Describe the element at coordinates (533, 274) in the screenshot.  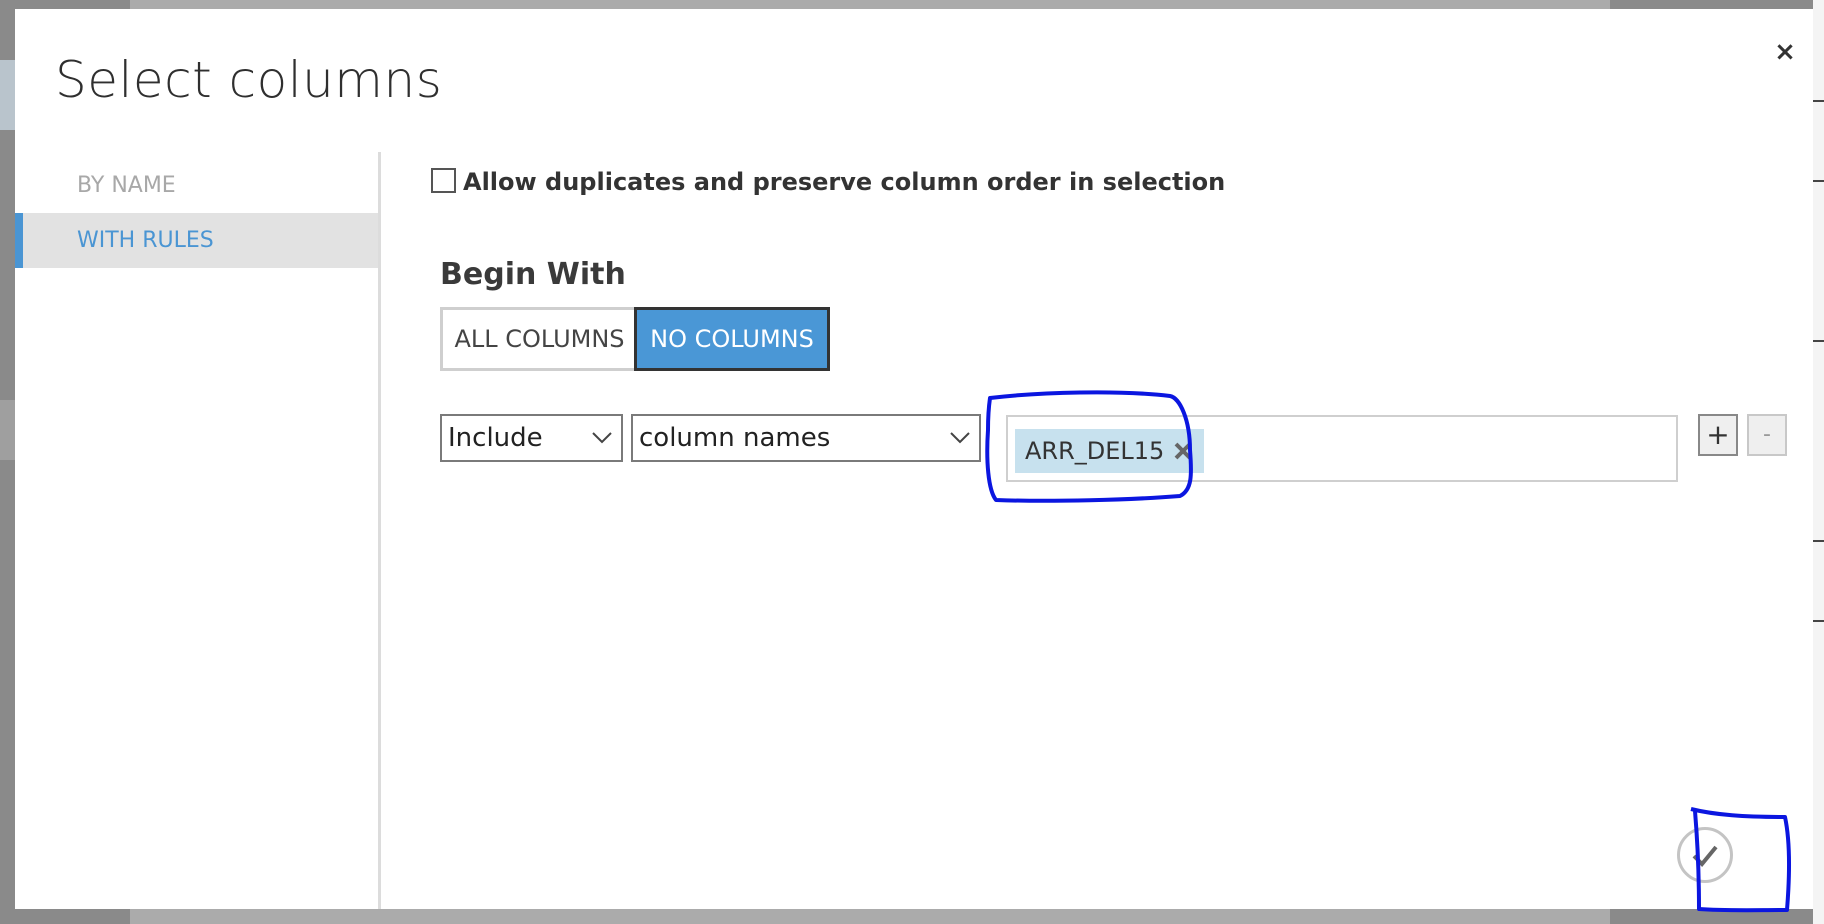
I see `begin-with-label: Begin With` at that location.